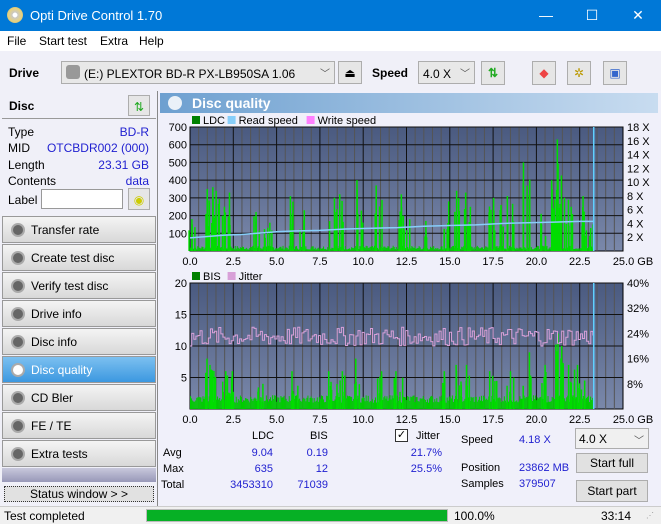 The width and height of the screenshot is (661, 524). I want to click on maximize-button: ☐, so click(592, 15).